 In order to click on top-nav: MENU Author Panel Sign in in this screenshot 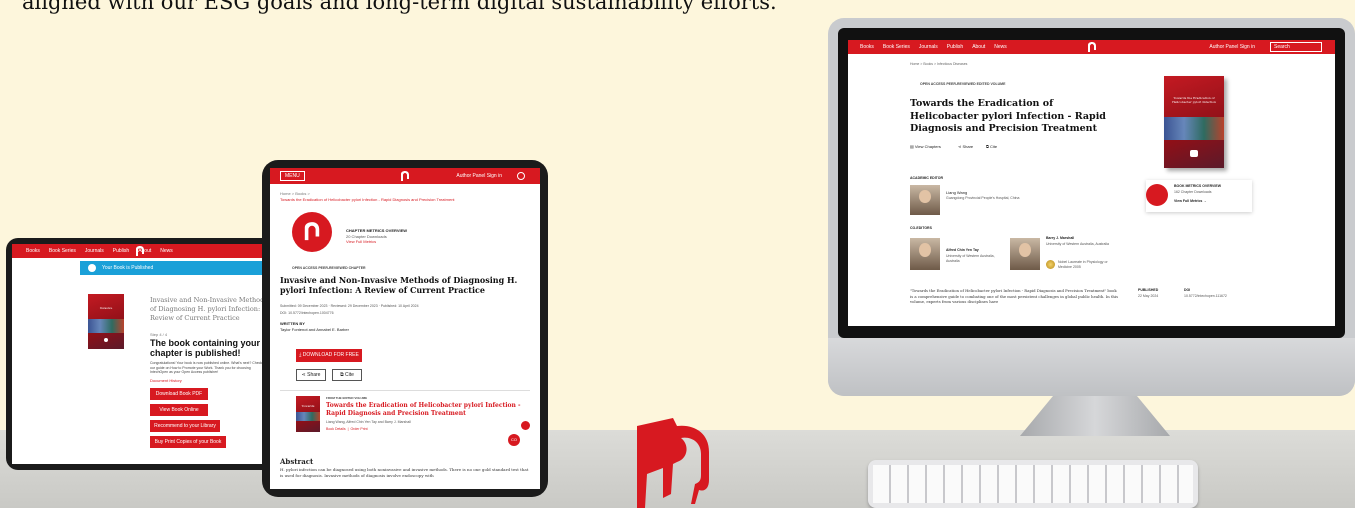, I will do `click(405, 176)`.